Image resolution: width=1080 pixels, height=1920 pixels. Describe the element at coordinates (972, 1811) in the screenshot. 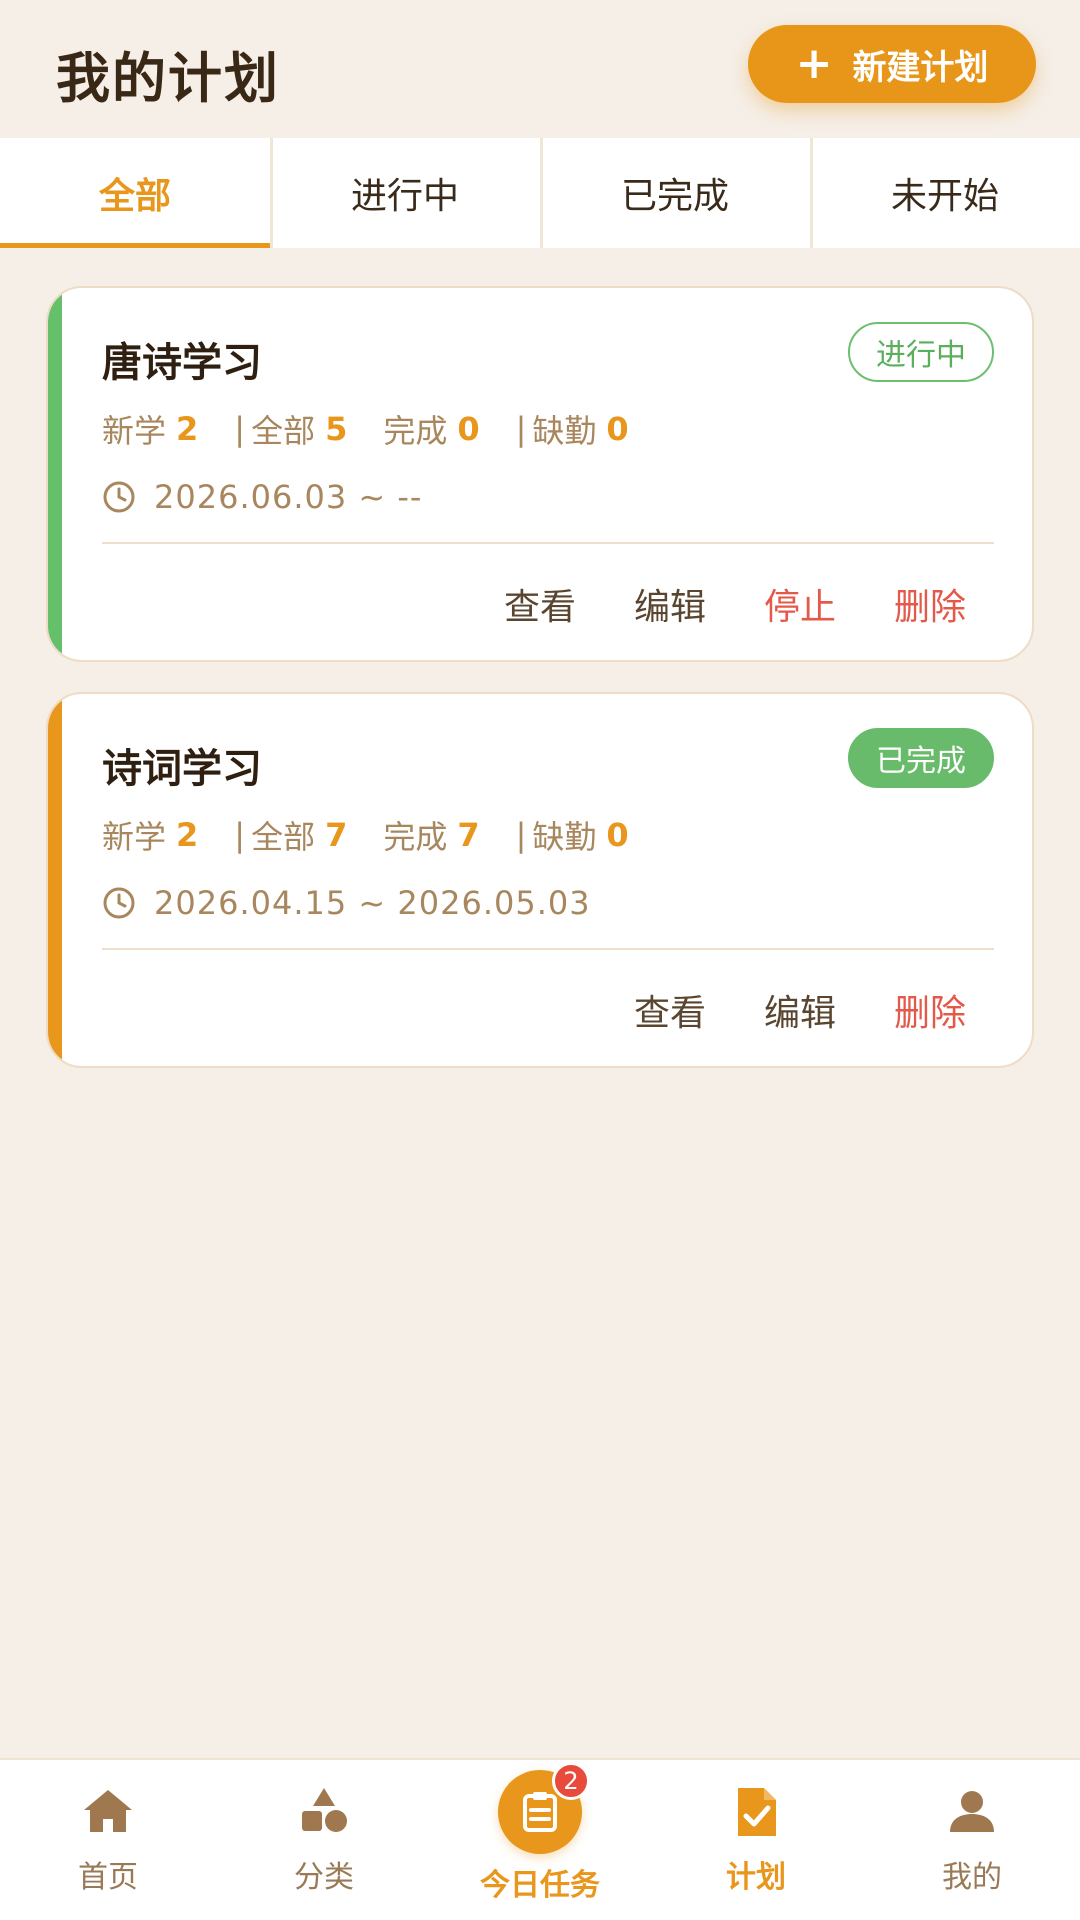

I see `user-icon` at that location.